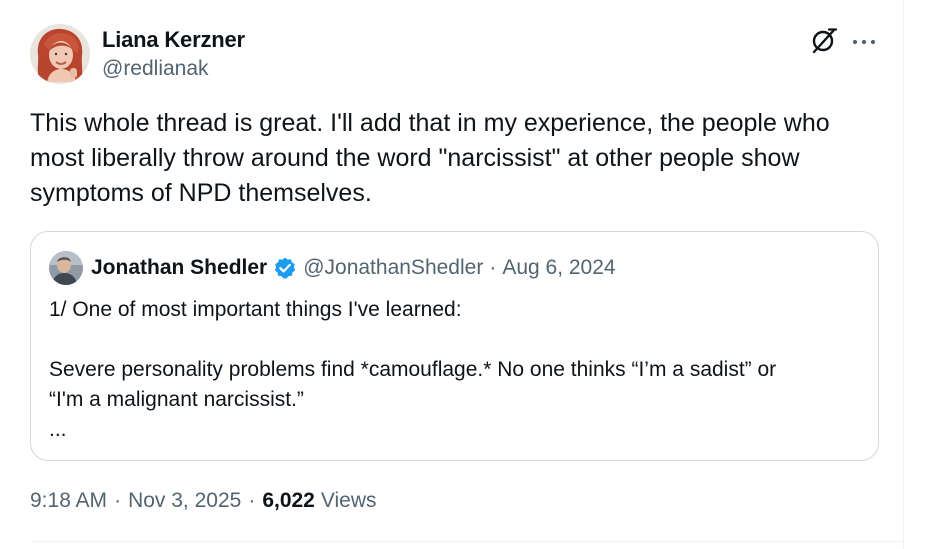 The width and height of the screenshot is (948, 549). Describe the element at coordinates (184, 501) in the screenshot. I see `tweet-date: Nov 3, 2025` at that location.